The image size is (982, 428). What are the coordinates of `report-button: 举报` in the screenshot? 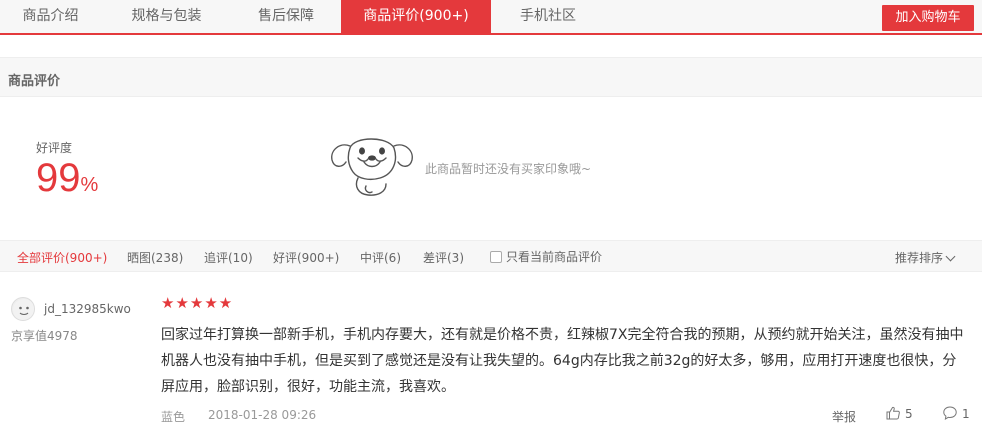 It's located at (844, 416).